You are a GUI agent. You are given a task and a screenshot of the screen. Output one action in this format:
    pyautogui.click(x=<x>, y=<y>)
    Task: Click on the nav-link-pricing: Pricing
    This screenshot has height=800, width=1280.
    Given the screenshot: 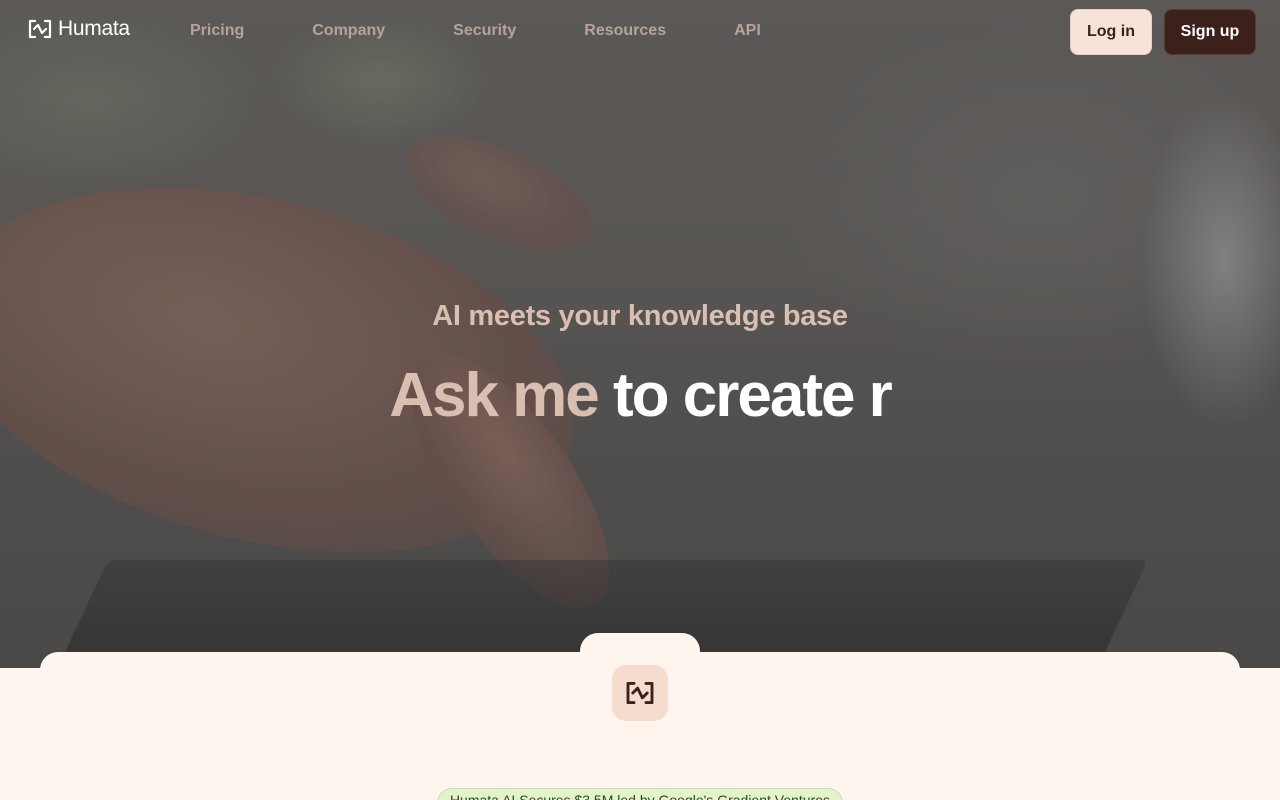 What is the action you would take?
    pyautogui.click(x=217, y=31)
    